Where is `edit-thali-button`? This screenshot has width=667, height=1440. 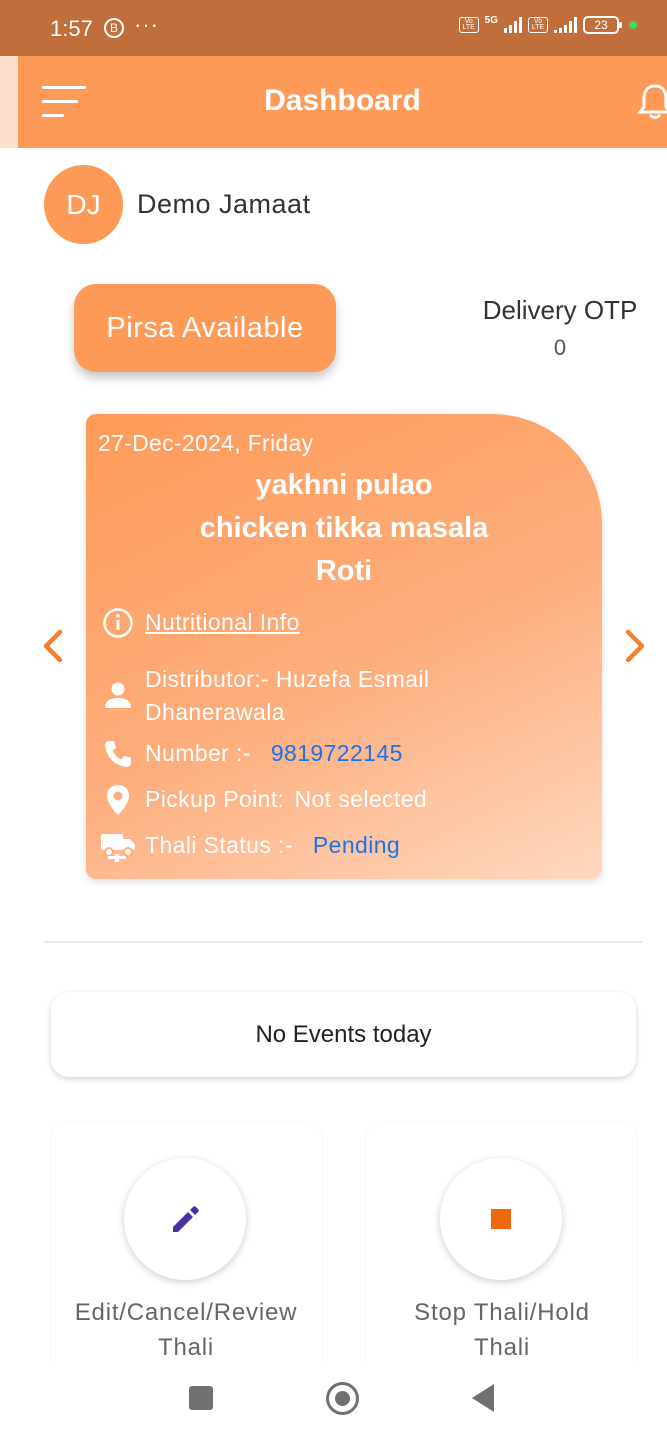 edit-thali-button is located at coordinates (185, 1219).